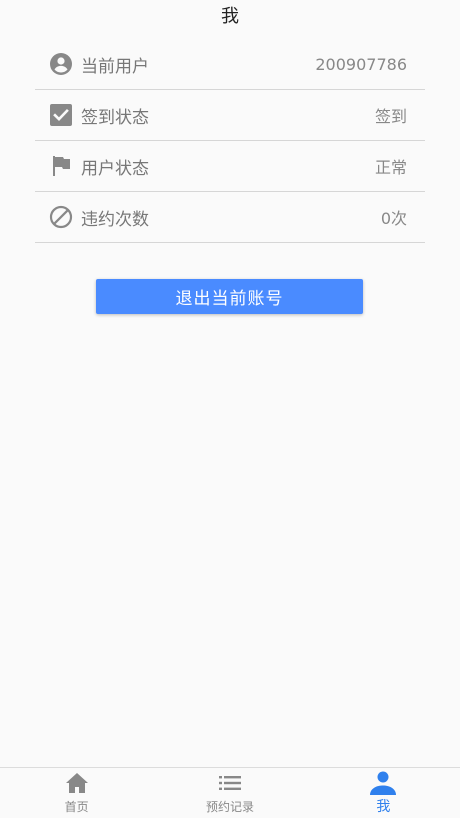 This screenshot has width=460, height=818. I want to click on row-label: 违约次数, so click(115, 219).